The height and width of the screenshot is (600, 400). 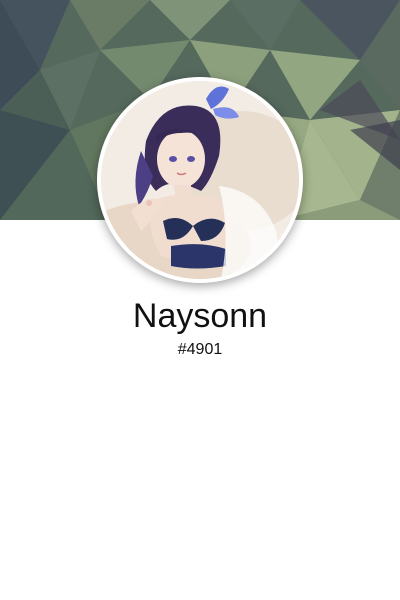 I want to click on user-discriminator: #4901, so click(x=200, y=349).